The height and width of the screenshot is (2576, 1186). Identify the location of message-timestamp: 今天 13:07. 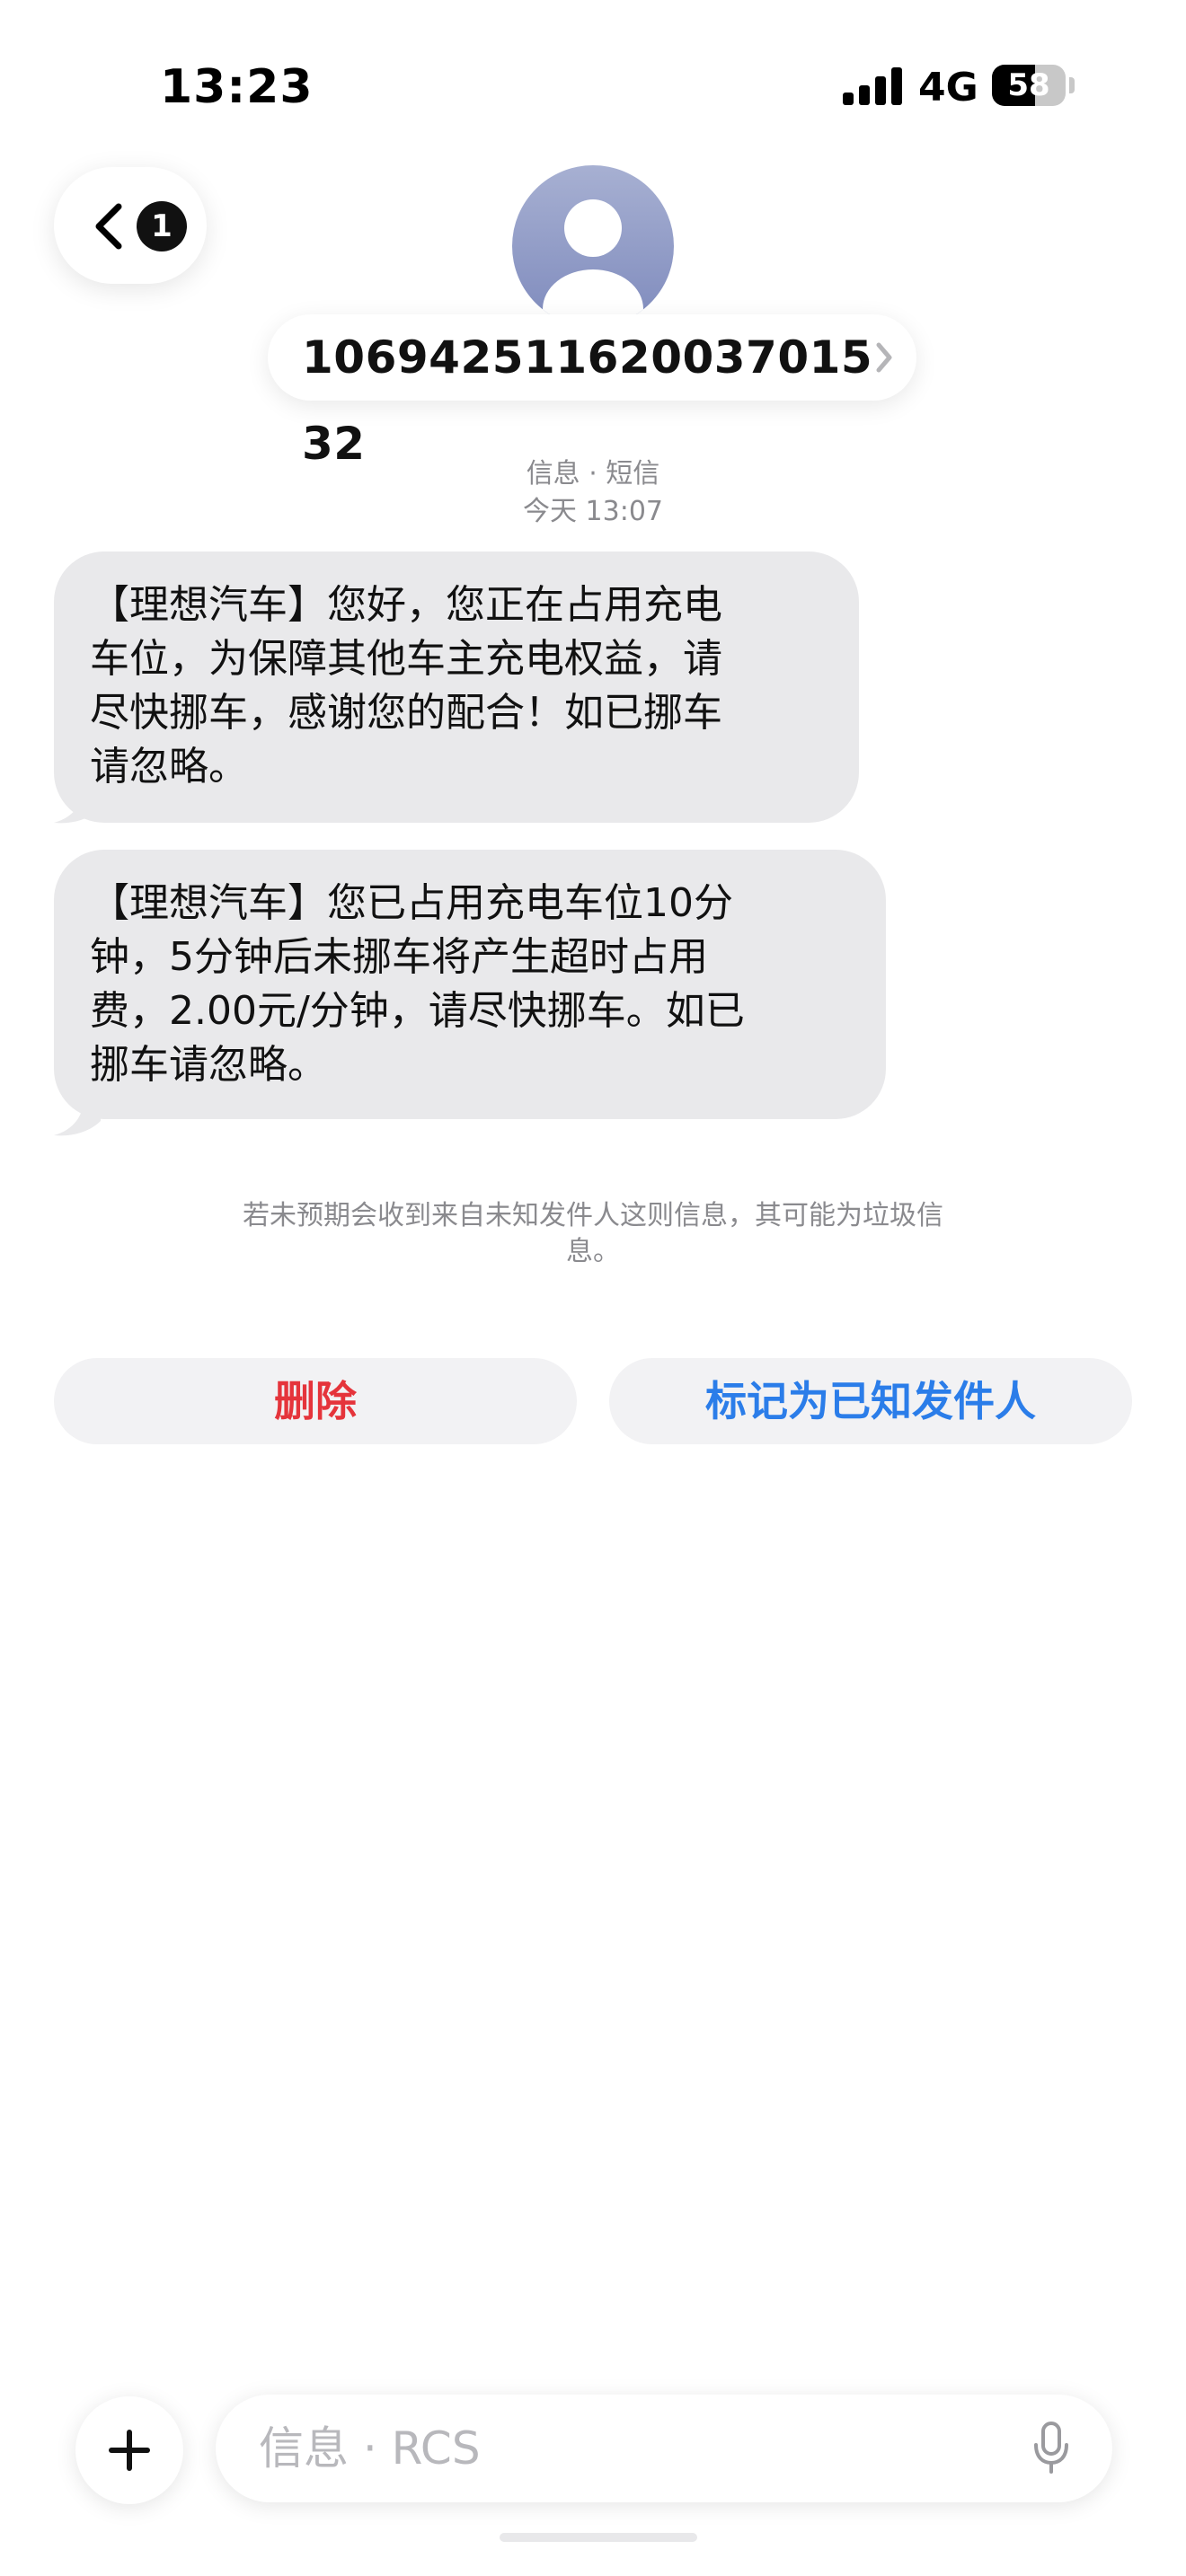
(593, 511).